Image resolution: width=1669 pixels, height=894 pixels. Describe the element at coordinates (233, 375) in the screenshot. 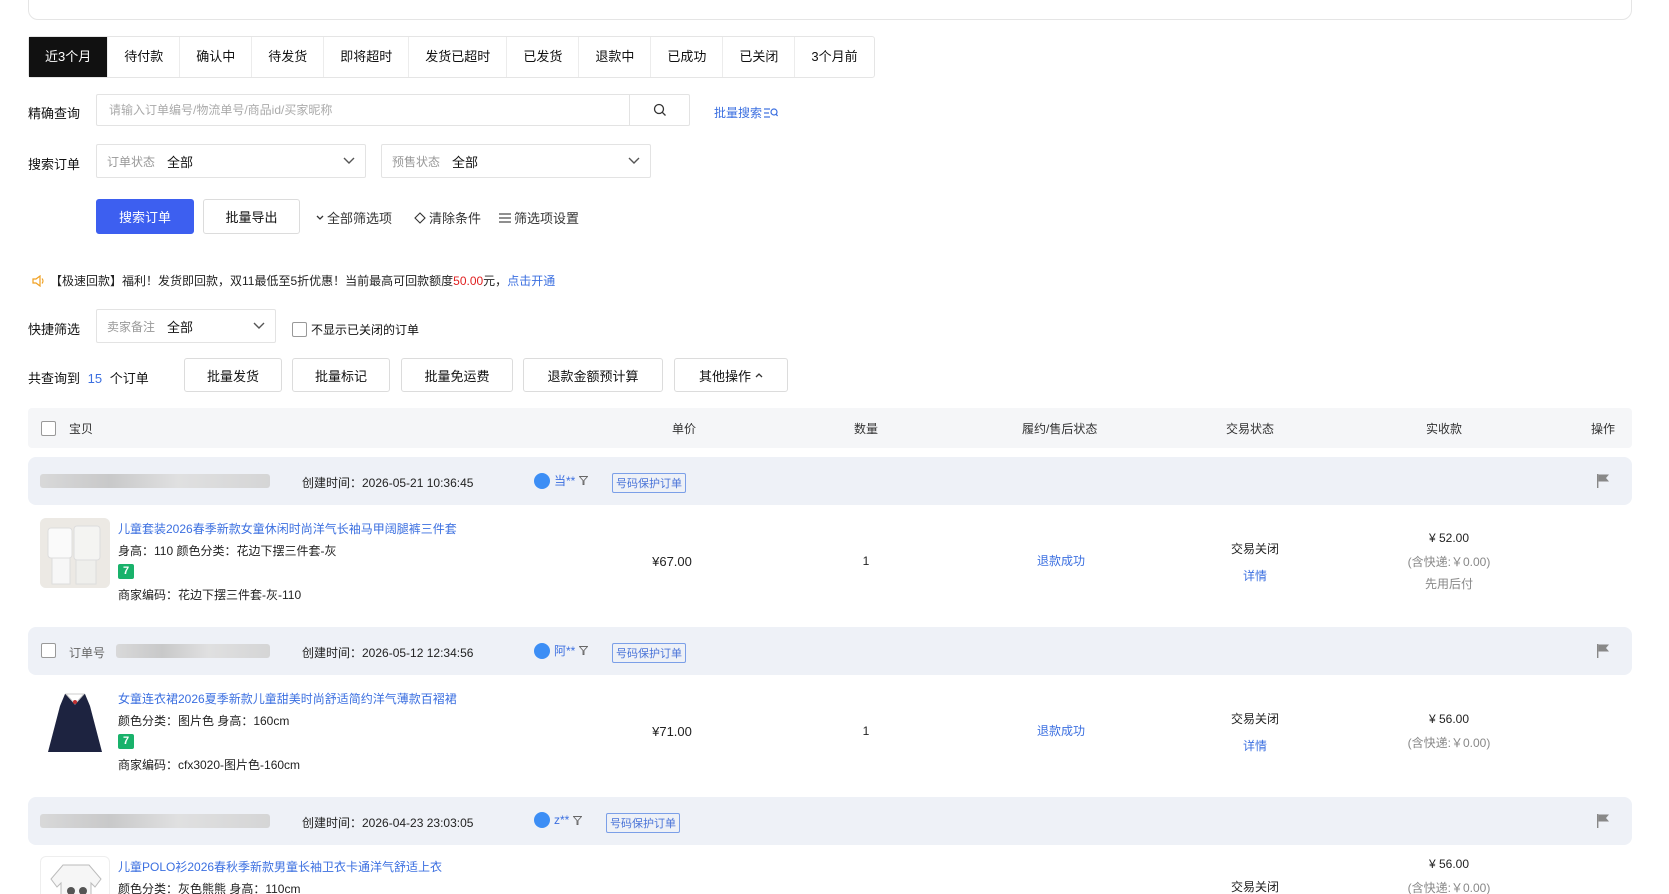

I see `batch-ship-button: 批量发货` at that location.